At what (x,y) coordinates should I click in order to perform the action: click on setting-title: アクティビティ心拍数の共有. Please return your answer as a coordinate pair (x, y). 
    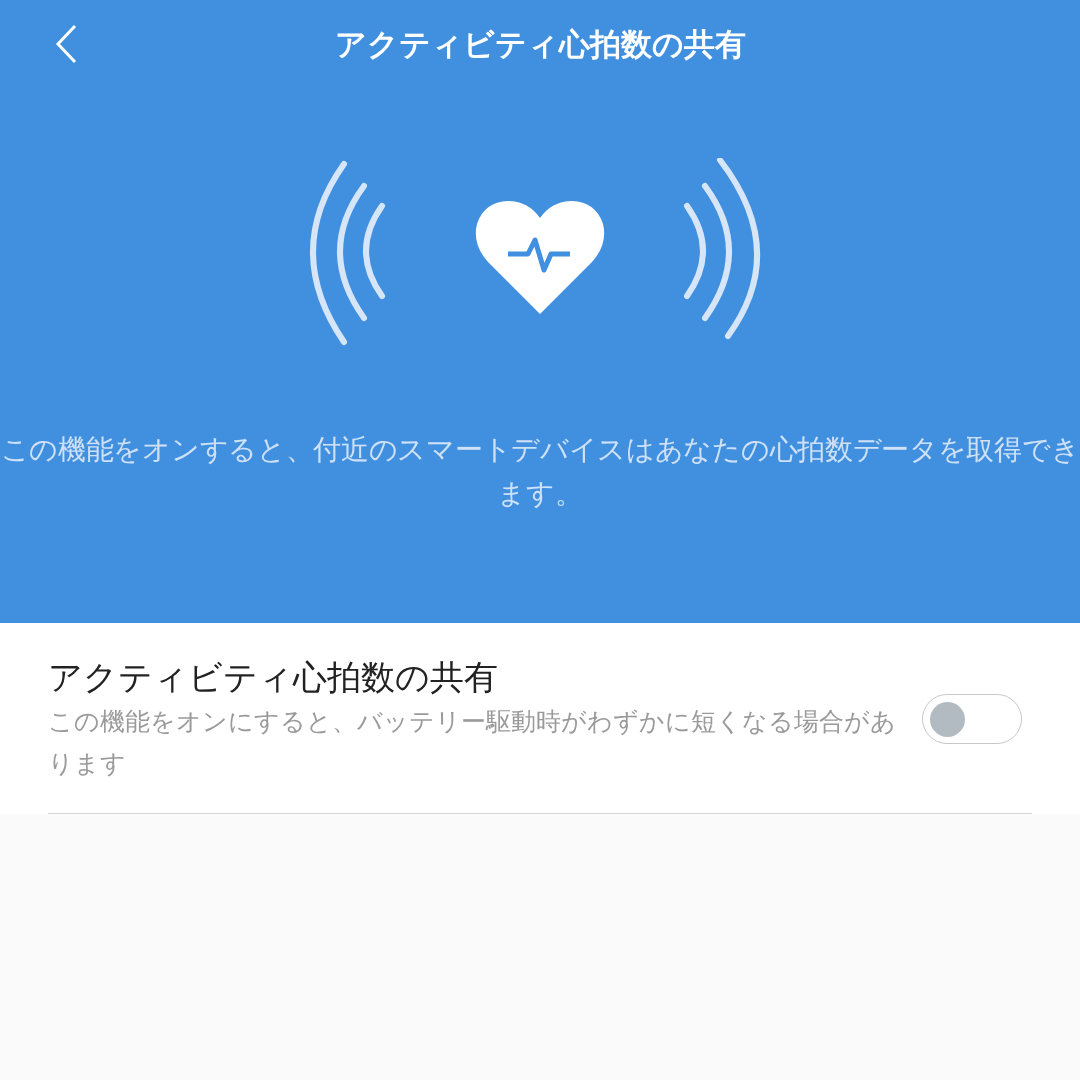
    Looking at the image, I should click on (273, 677).